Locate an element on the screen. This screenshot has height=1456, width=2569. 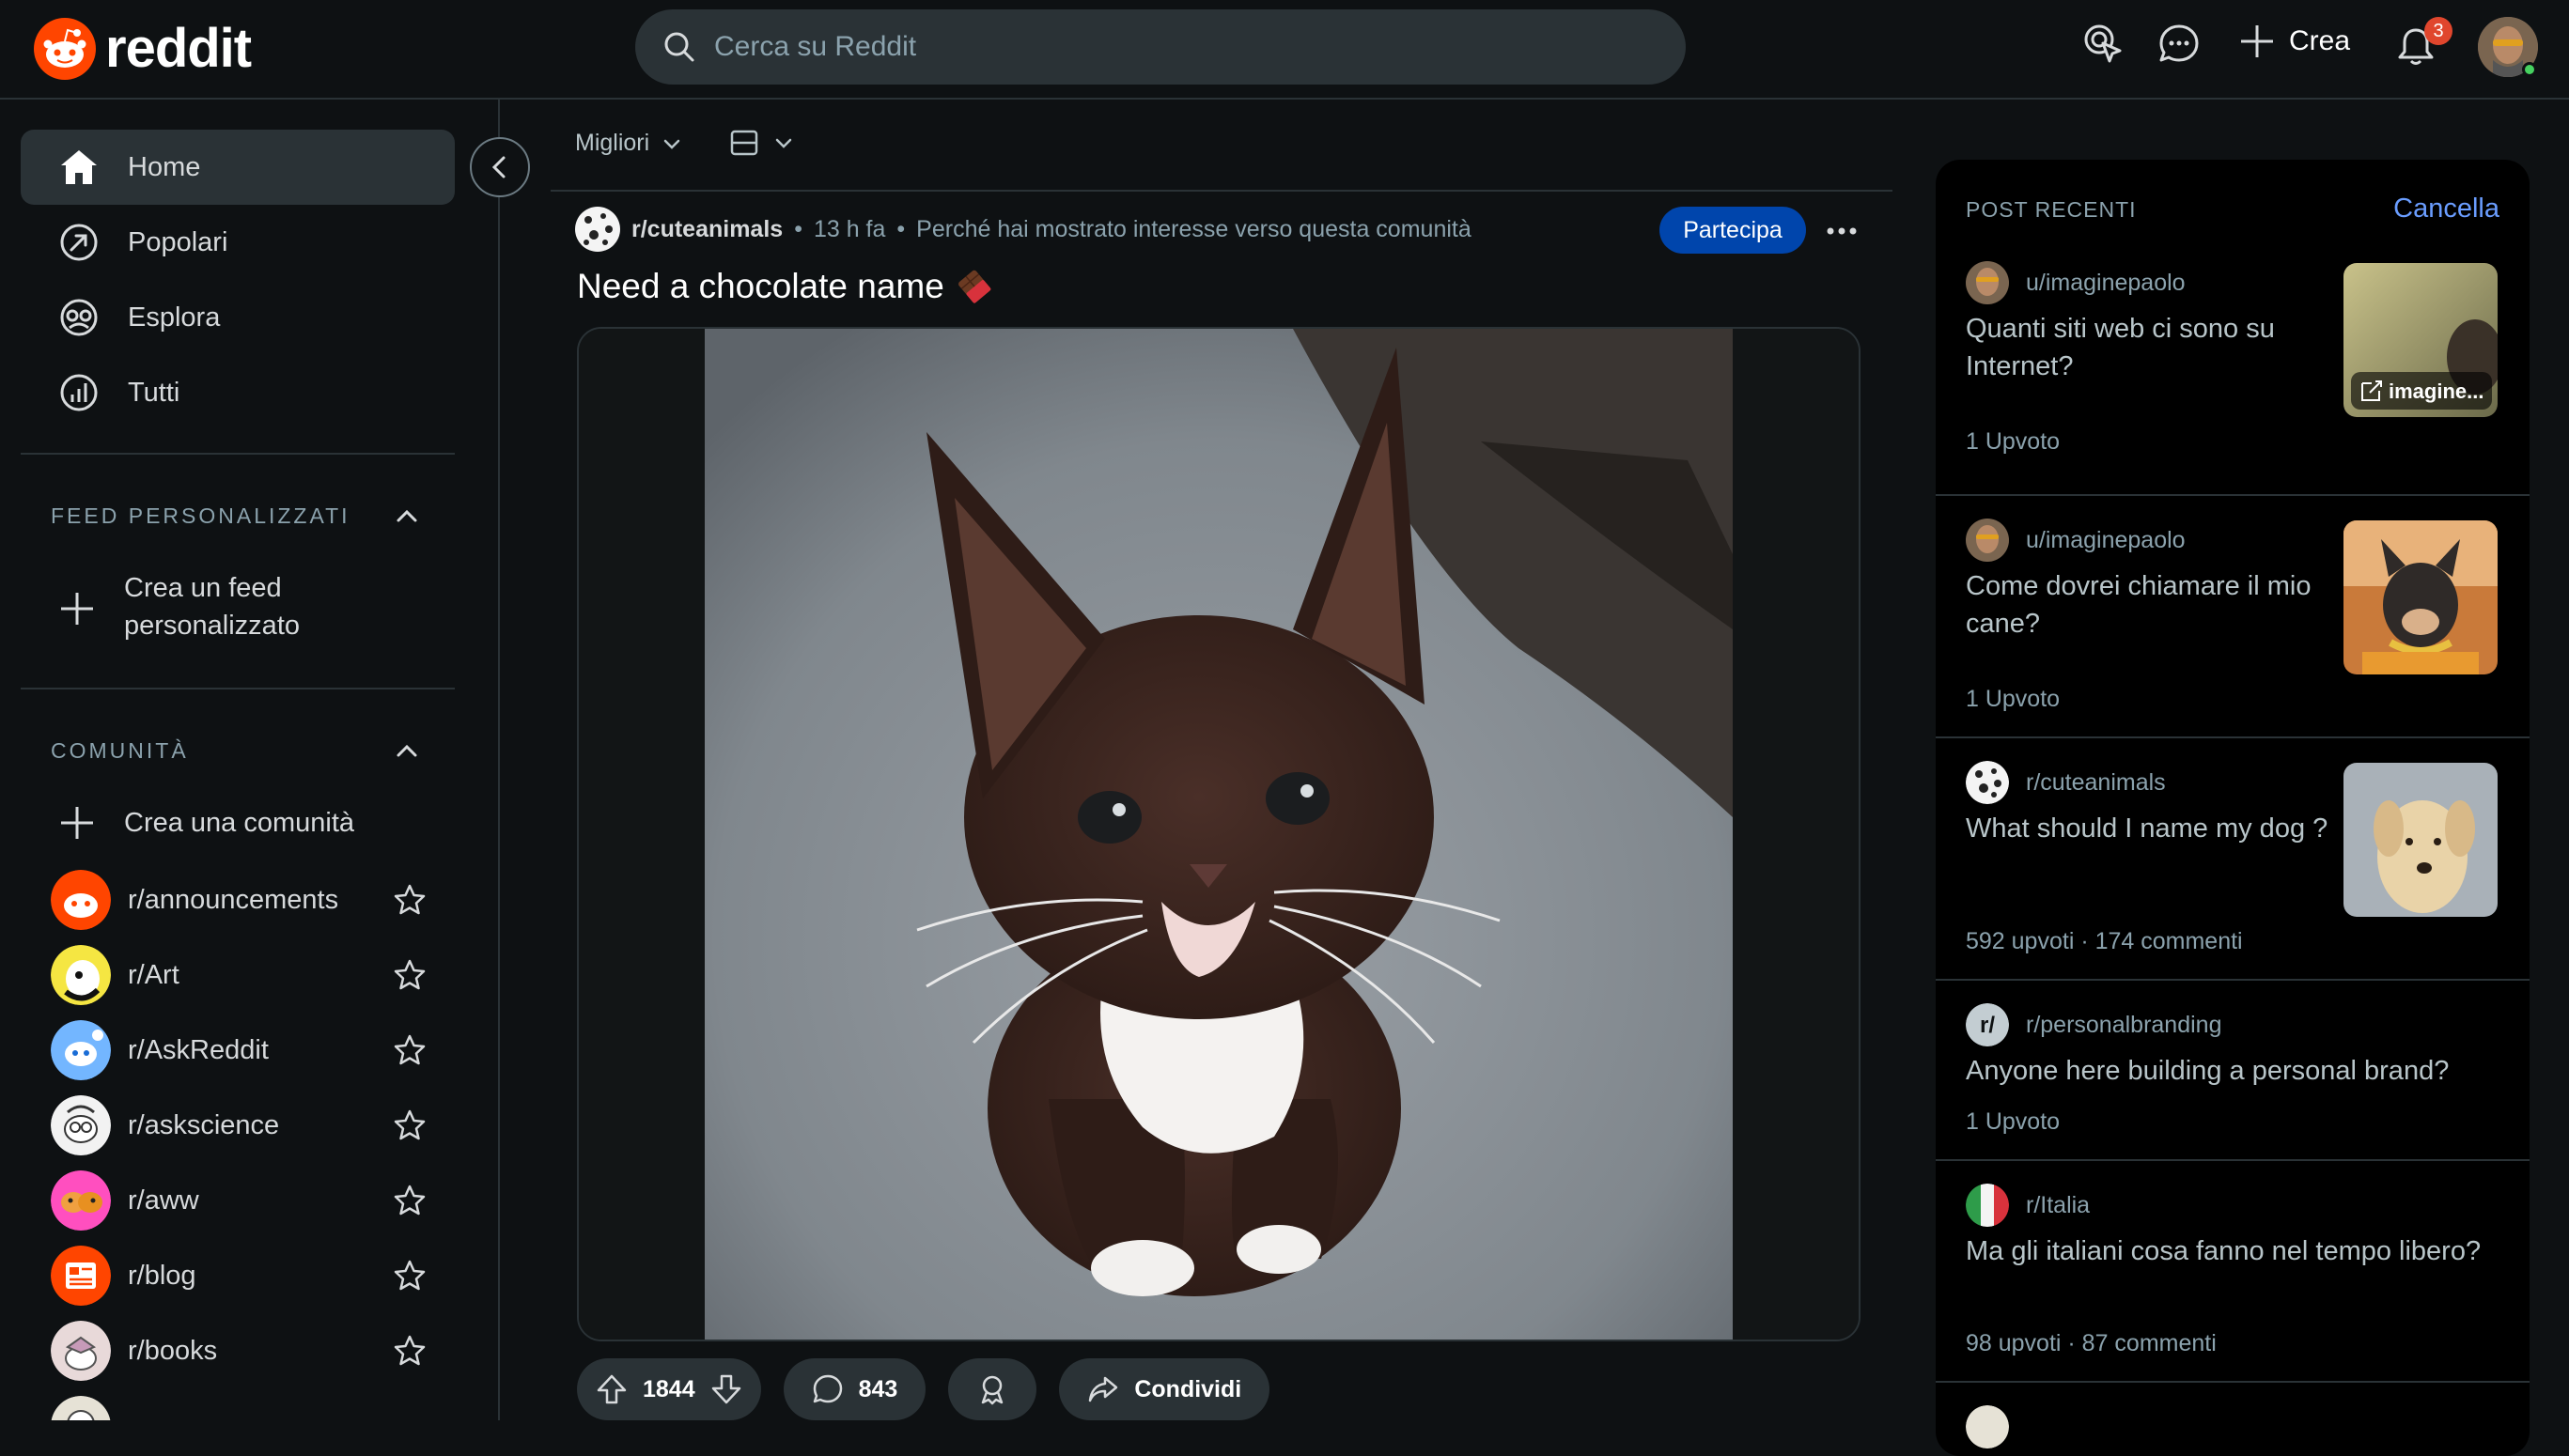
search-bar: Cerca su Reddit is located at coordinates (1160, 47).